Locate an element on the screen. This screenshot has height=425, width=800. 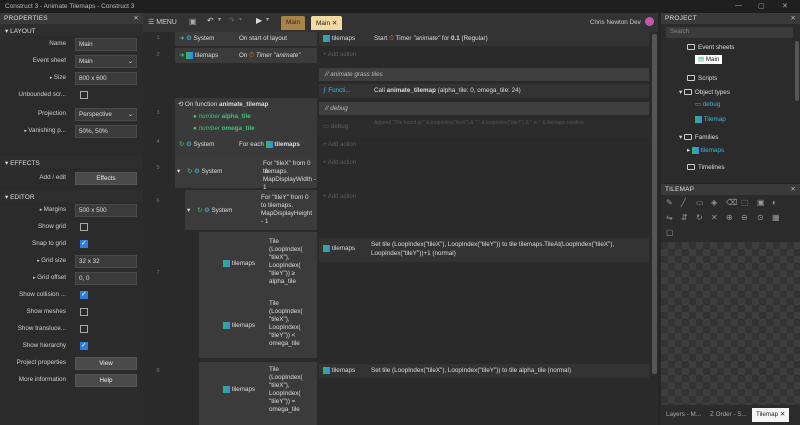
foreach-condition: ↻ ⚙ System is located at coordinates (196, 145).